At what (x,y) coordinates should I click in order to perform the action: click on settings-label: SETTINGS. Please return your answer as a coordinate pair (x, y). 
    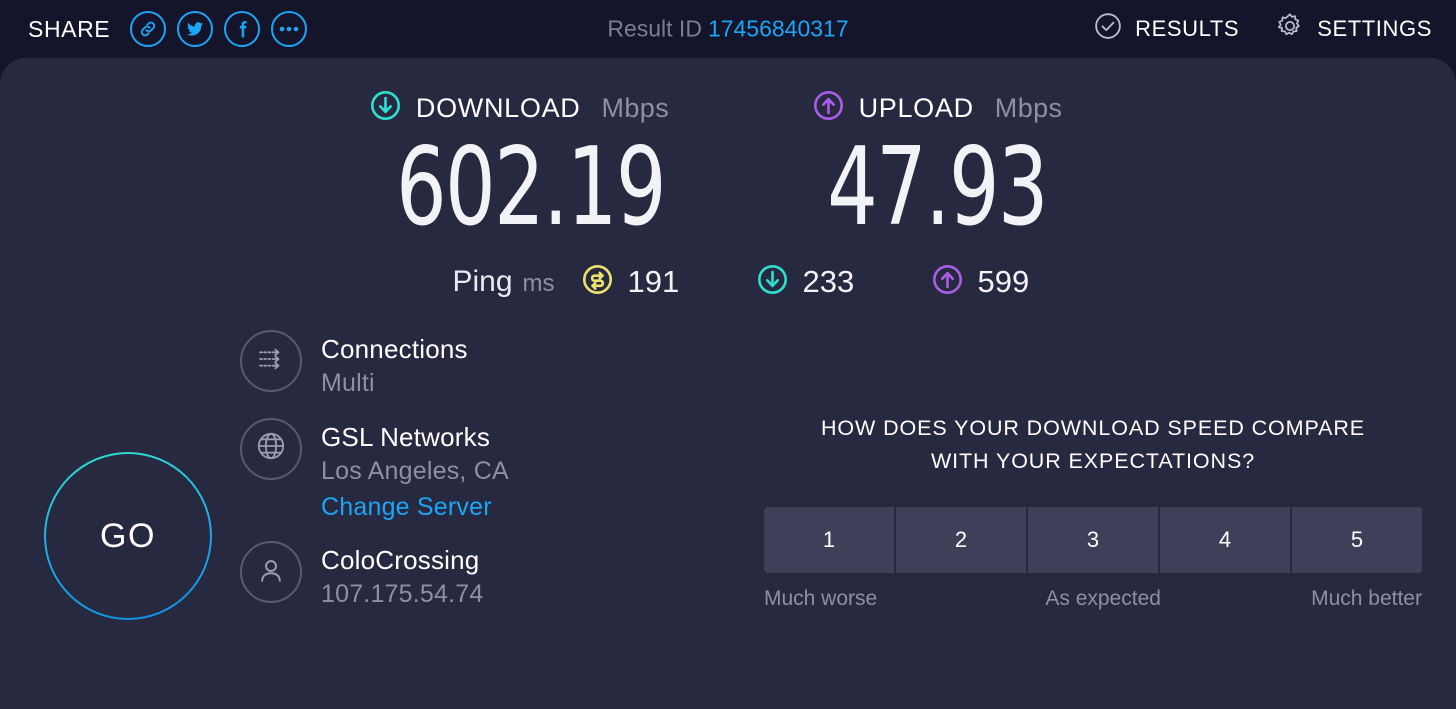
    Looking at the image, I should click on (1374, 28).